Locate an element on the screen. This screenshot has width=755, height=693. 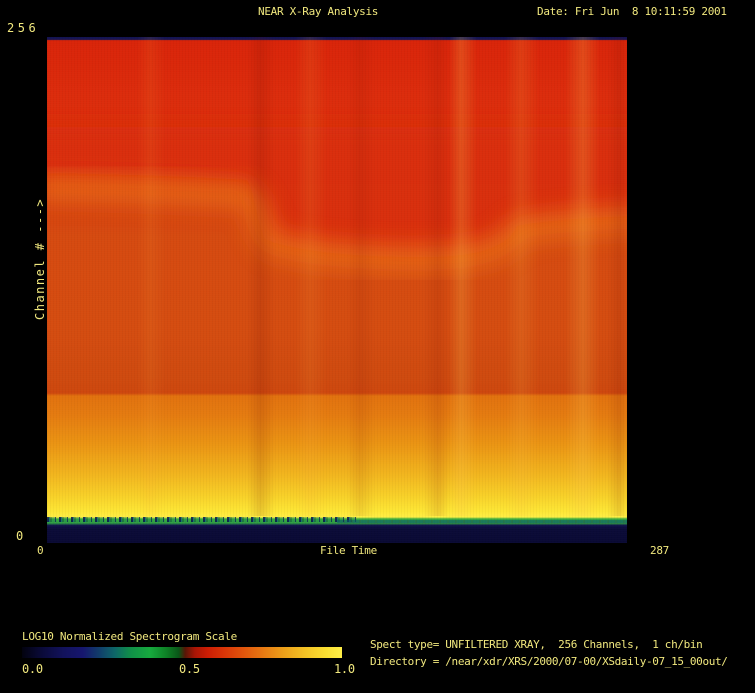
x-axis-max-tick: 287 is located at coordinates (659, 550).